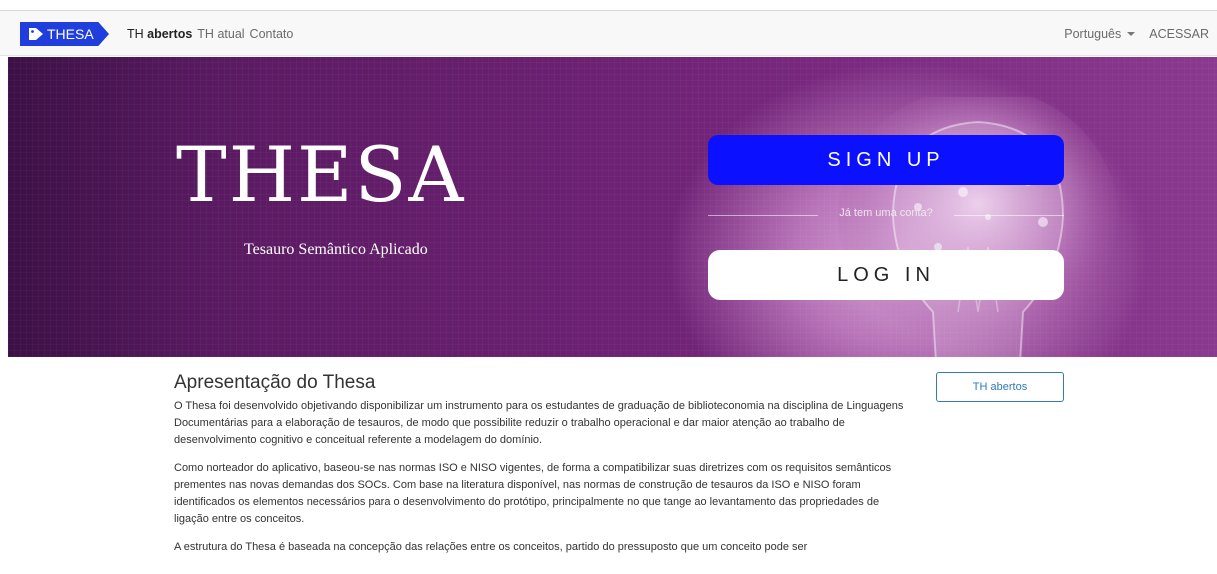 This screenshot has width=1217, height=574. I want to click on thesa-logo-text: THESA, so click(321, 174).